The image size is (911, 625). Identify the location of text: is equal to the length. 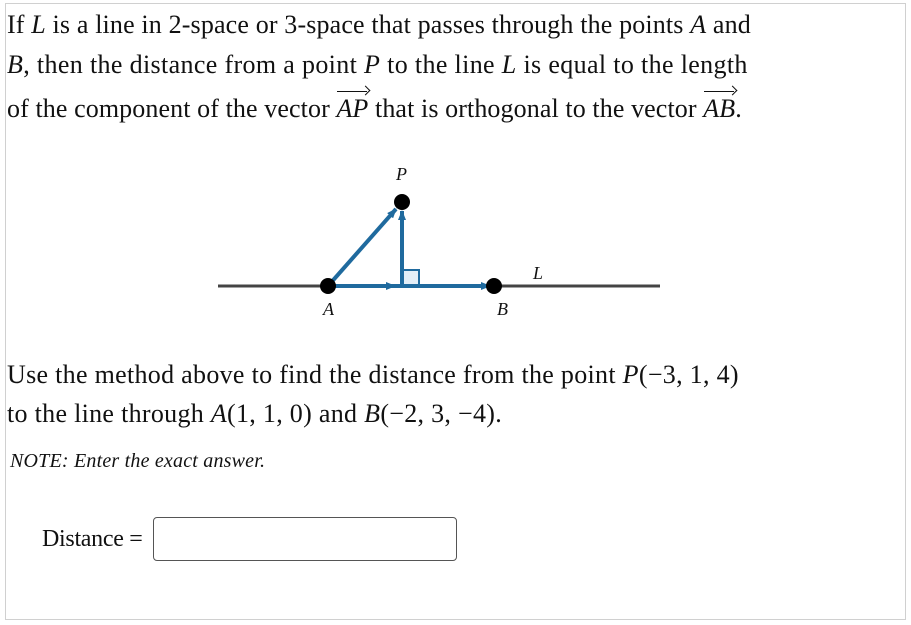
(632, 64).